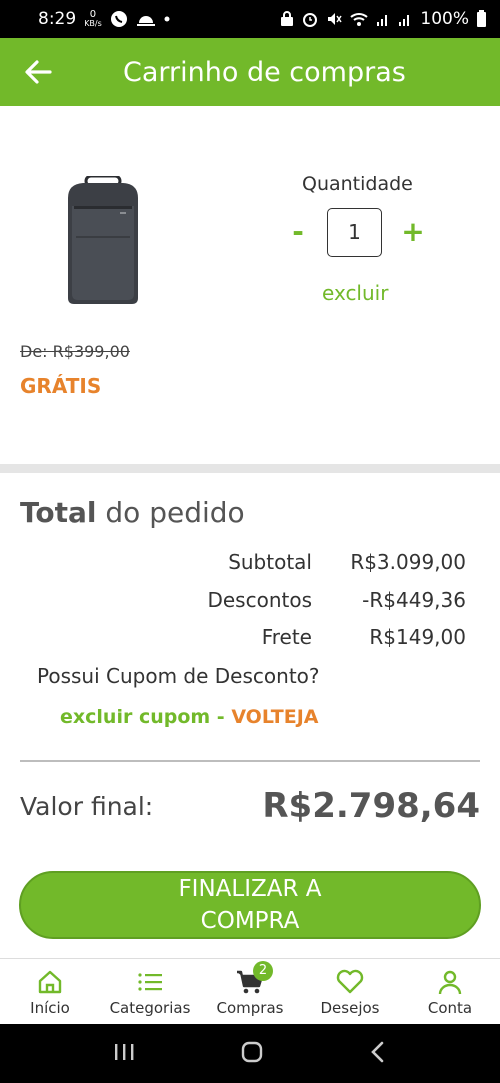 The height and width of the screenshot is (1083, 500). I want to click on order-total-heading: Total do pedido, so click(132, 512).